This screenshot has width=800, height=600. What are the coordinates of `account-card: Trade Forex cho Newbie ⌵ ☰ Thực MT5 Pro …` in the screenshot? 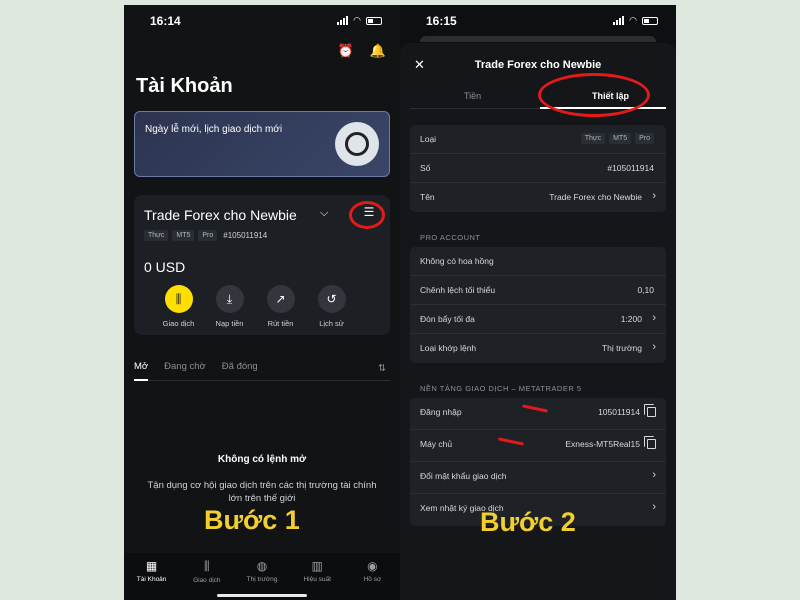 It's located at (262, 265).